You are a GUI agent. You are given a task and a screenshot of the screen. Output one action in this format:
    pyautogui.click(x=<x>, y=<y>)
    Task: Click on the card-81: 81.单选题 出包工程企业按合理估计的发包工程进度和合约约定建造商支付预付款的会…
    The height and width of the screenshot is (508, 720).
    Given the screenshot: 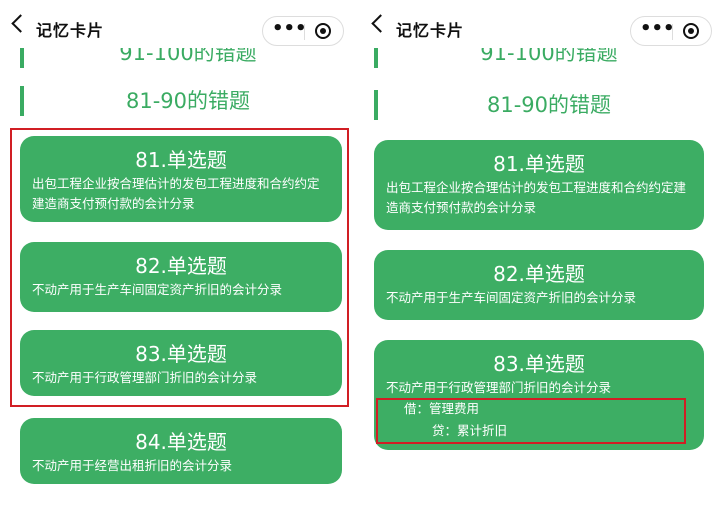 What is the action you would take?
    pyautogui.click(x=539, y=185)
    